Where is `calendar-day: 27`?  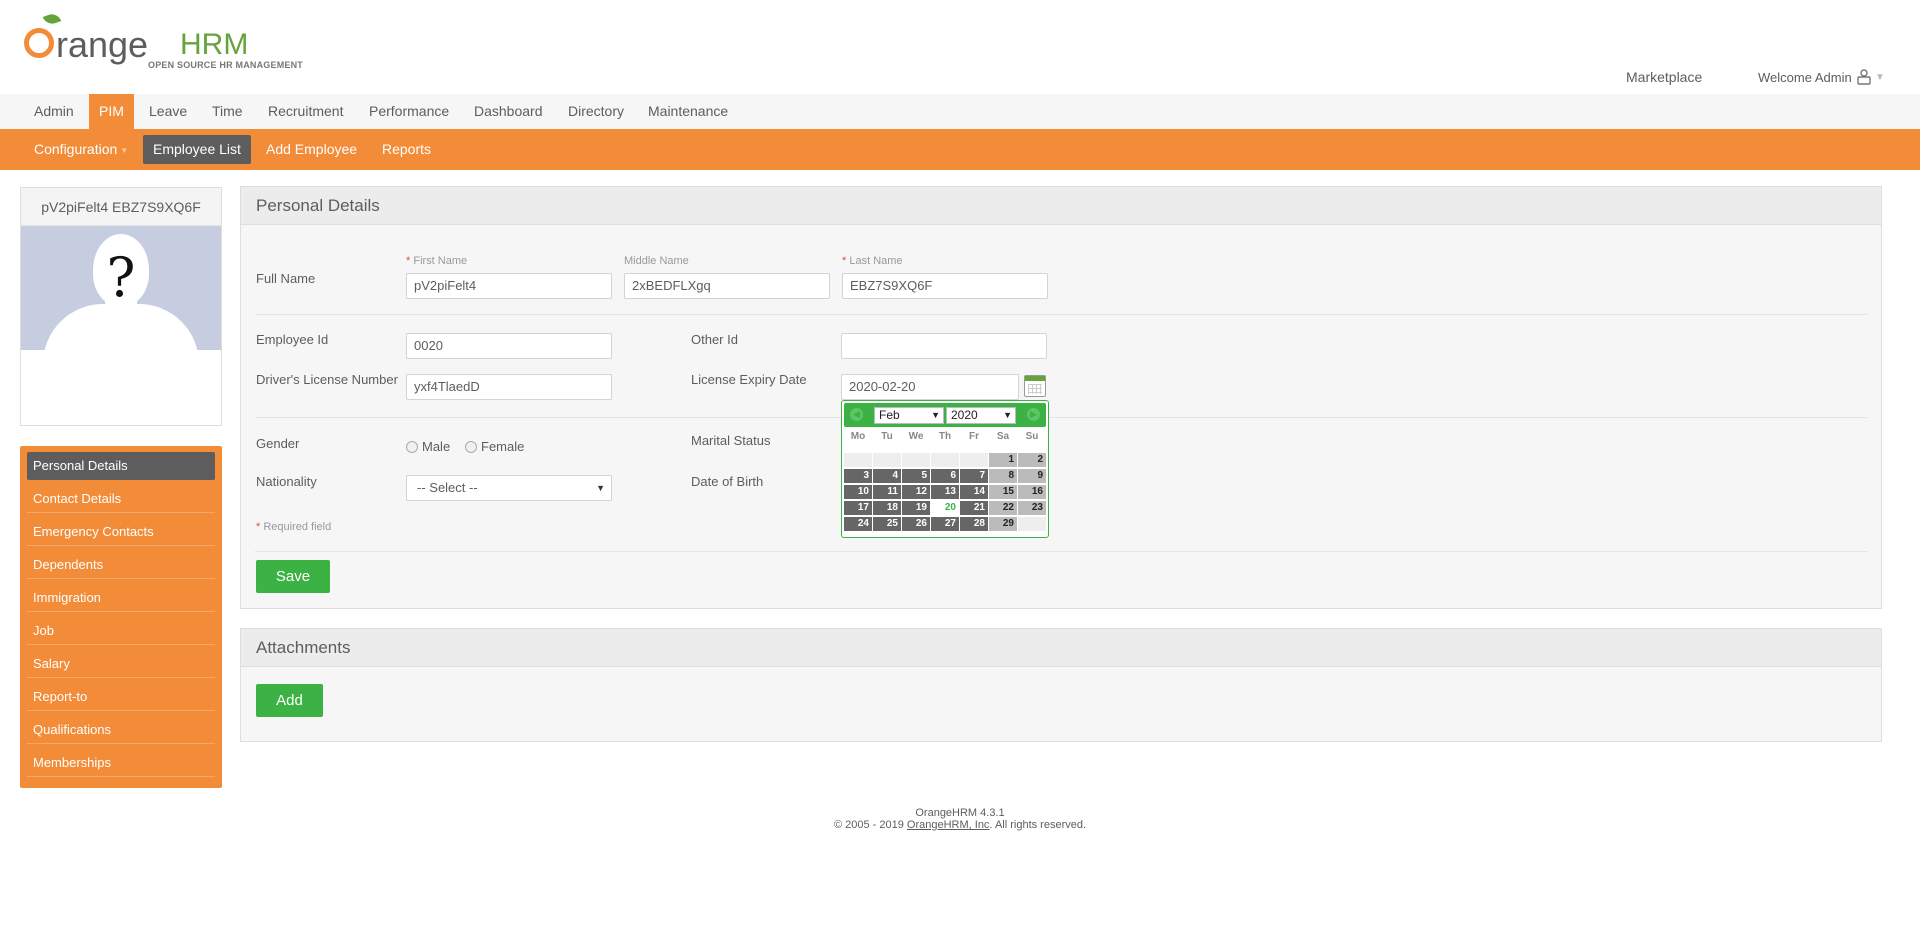 calendar-day: 27 is located at coordinates (945, 524).